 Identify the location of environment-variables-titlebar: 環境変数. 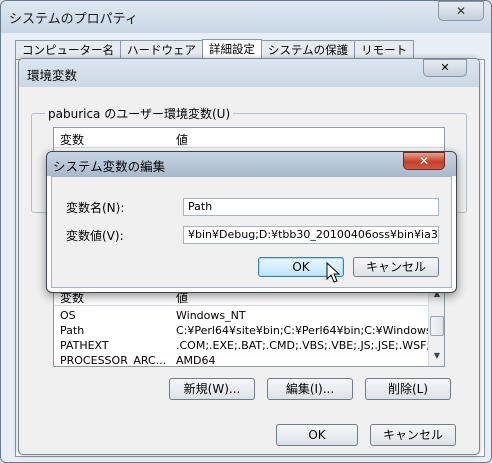
(249, 73).